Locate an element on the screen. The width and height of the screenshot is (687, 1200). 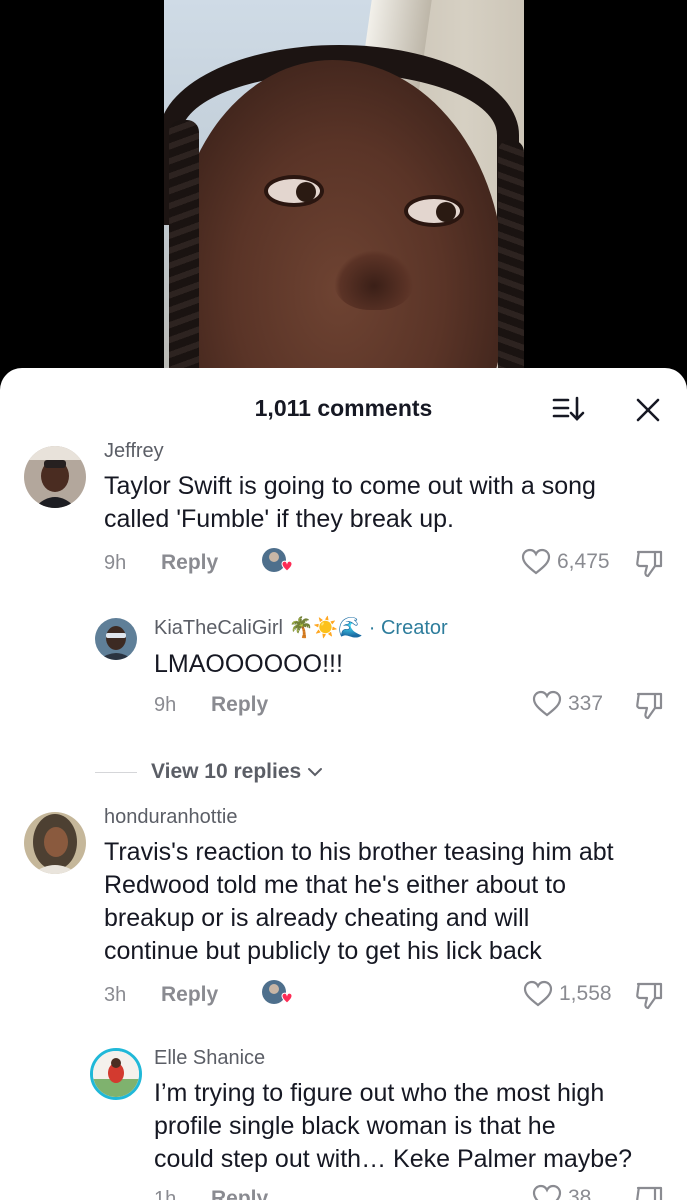
view-replies-button: View 10 replies is located at coordinates (209, 772).